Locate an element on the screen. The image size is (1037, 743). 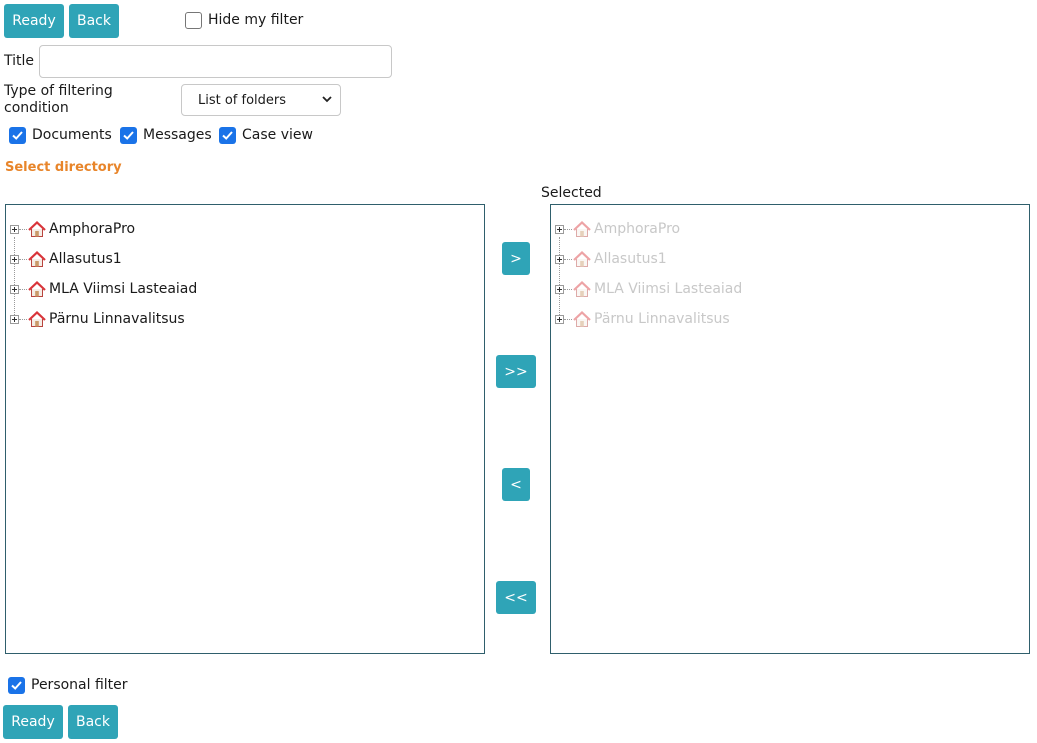
personal-filter-checkbox is located at coordinates (16, 685).